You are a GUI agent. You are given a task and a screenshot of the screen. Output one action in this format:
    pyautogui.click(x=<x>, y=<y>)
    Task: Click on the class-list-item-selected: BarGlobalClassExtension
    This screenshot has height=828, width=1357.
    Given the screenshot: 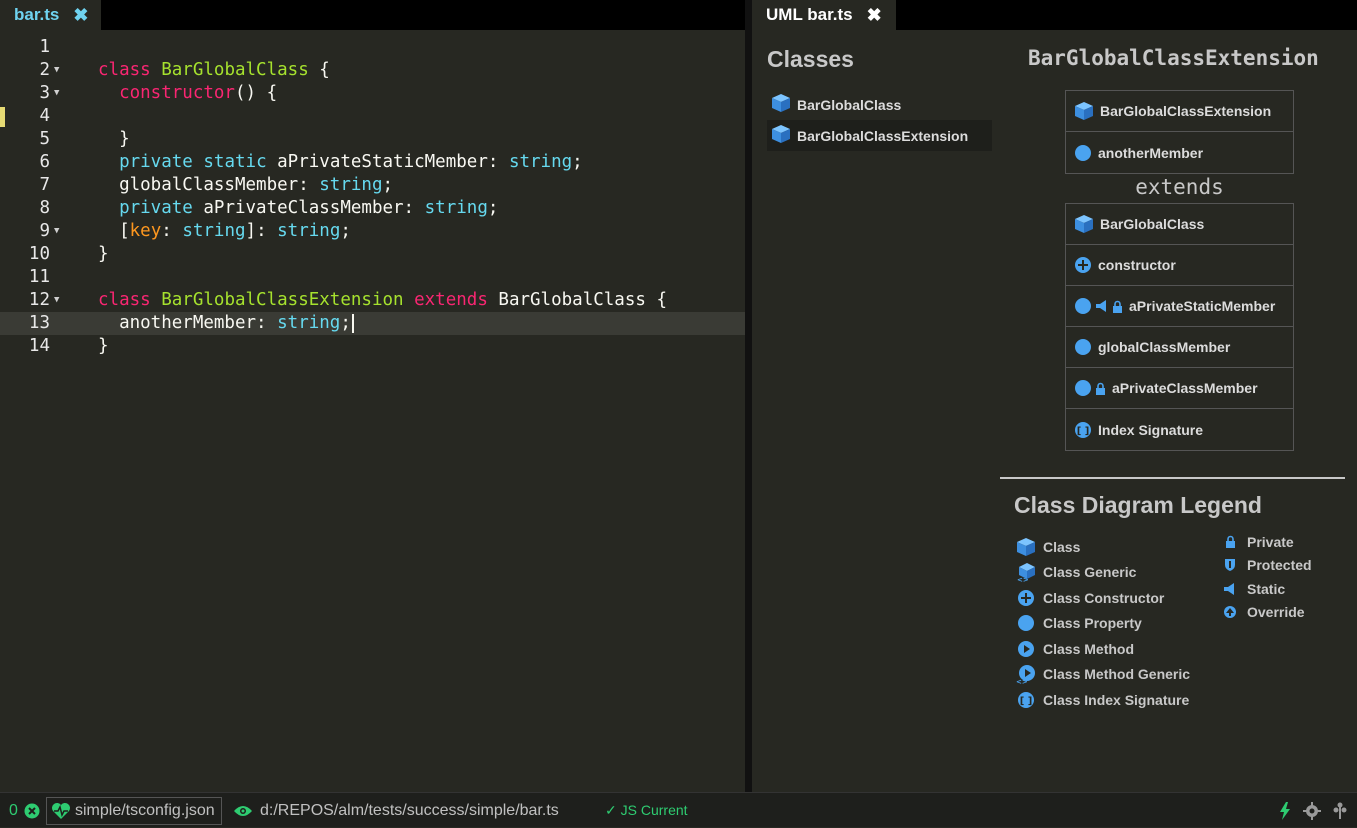 What is the action you would take?
    pyautogui.click(x=879, y=135)
    